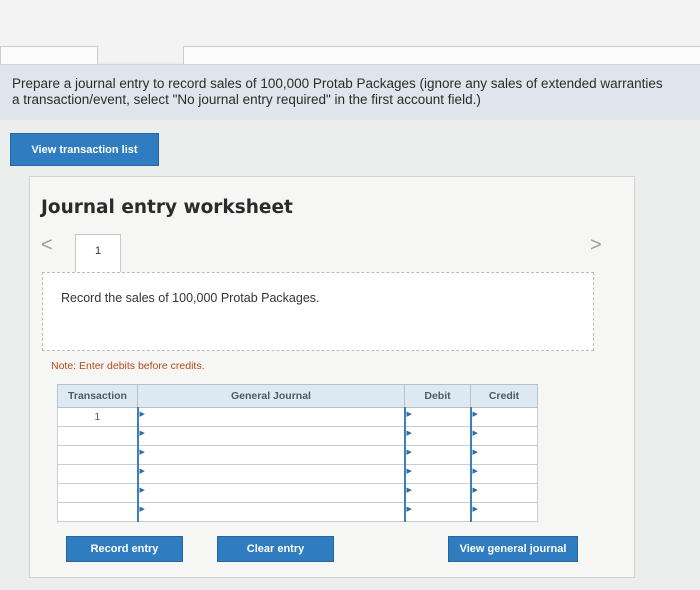  Describe the element at coordinates (513, 549) in the screenshot. I see `view-general-journal-button: View general journal` at that location.